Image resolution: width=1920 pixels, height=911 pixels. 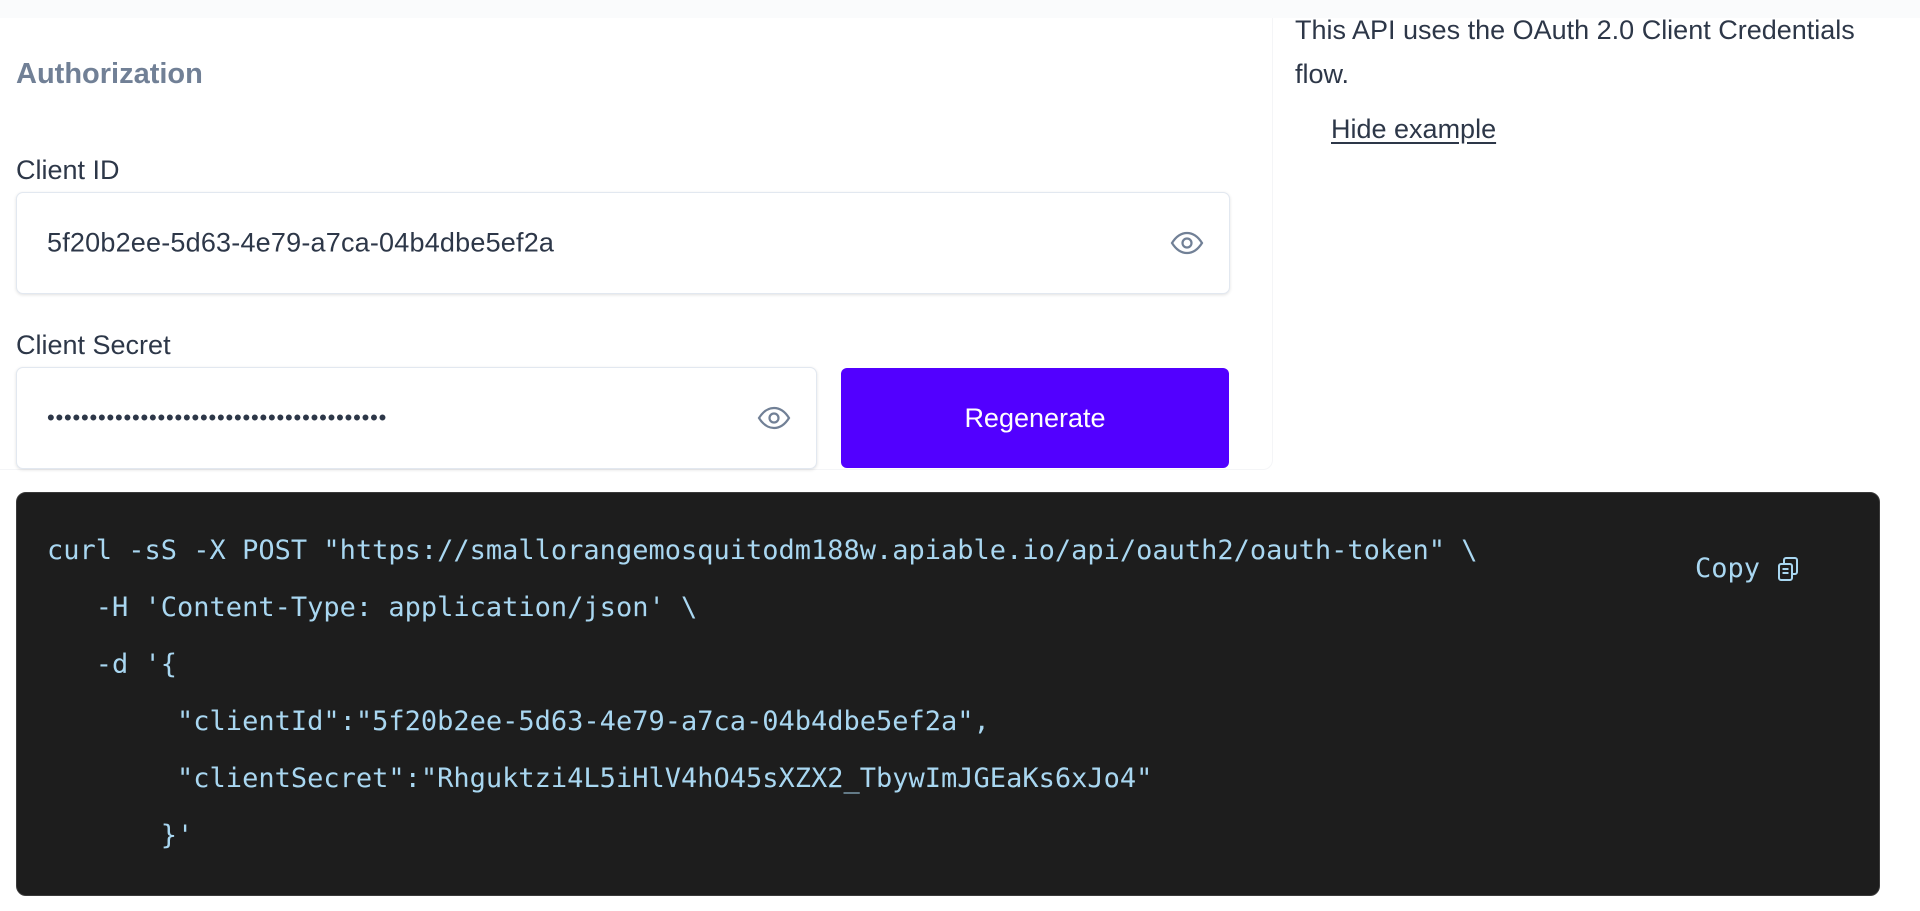 What do you see at coordinates (1788, 569) in the screenshot?
I see `clipboard-icon` at bounding box center [1788, 569].